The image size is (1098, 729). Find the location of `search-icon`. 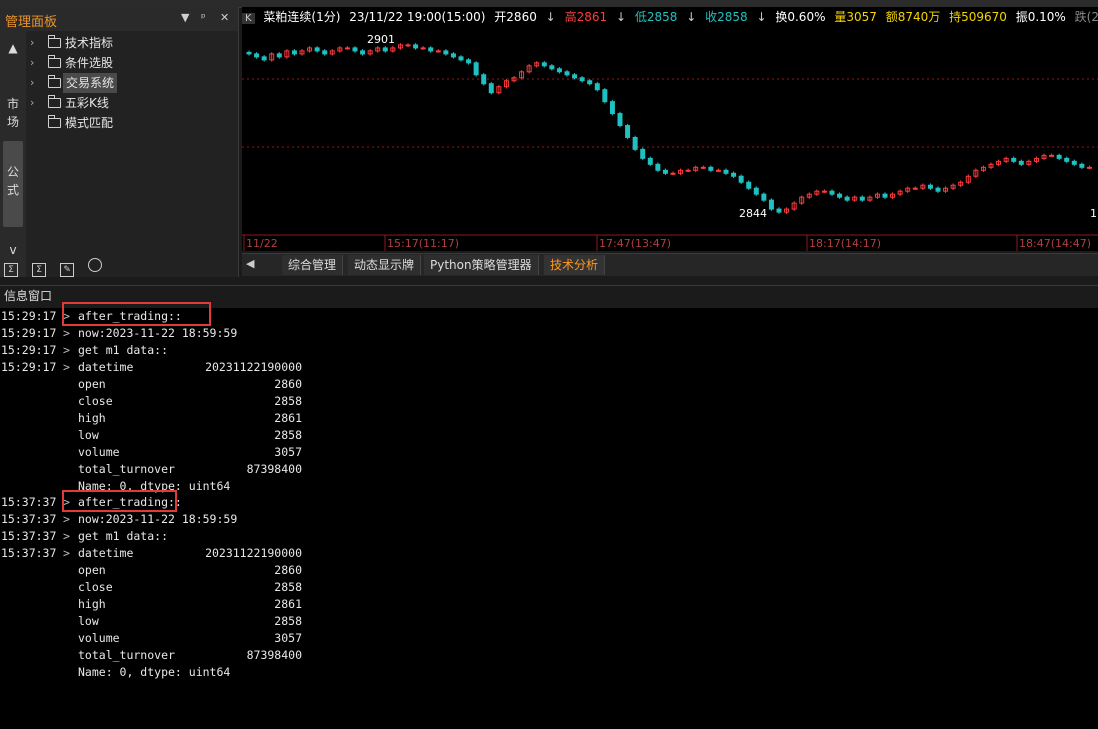

search-icon is located at coordinates (95, 265).